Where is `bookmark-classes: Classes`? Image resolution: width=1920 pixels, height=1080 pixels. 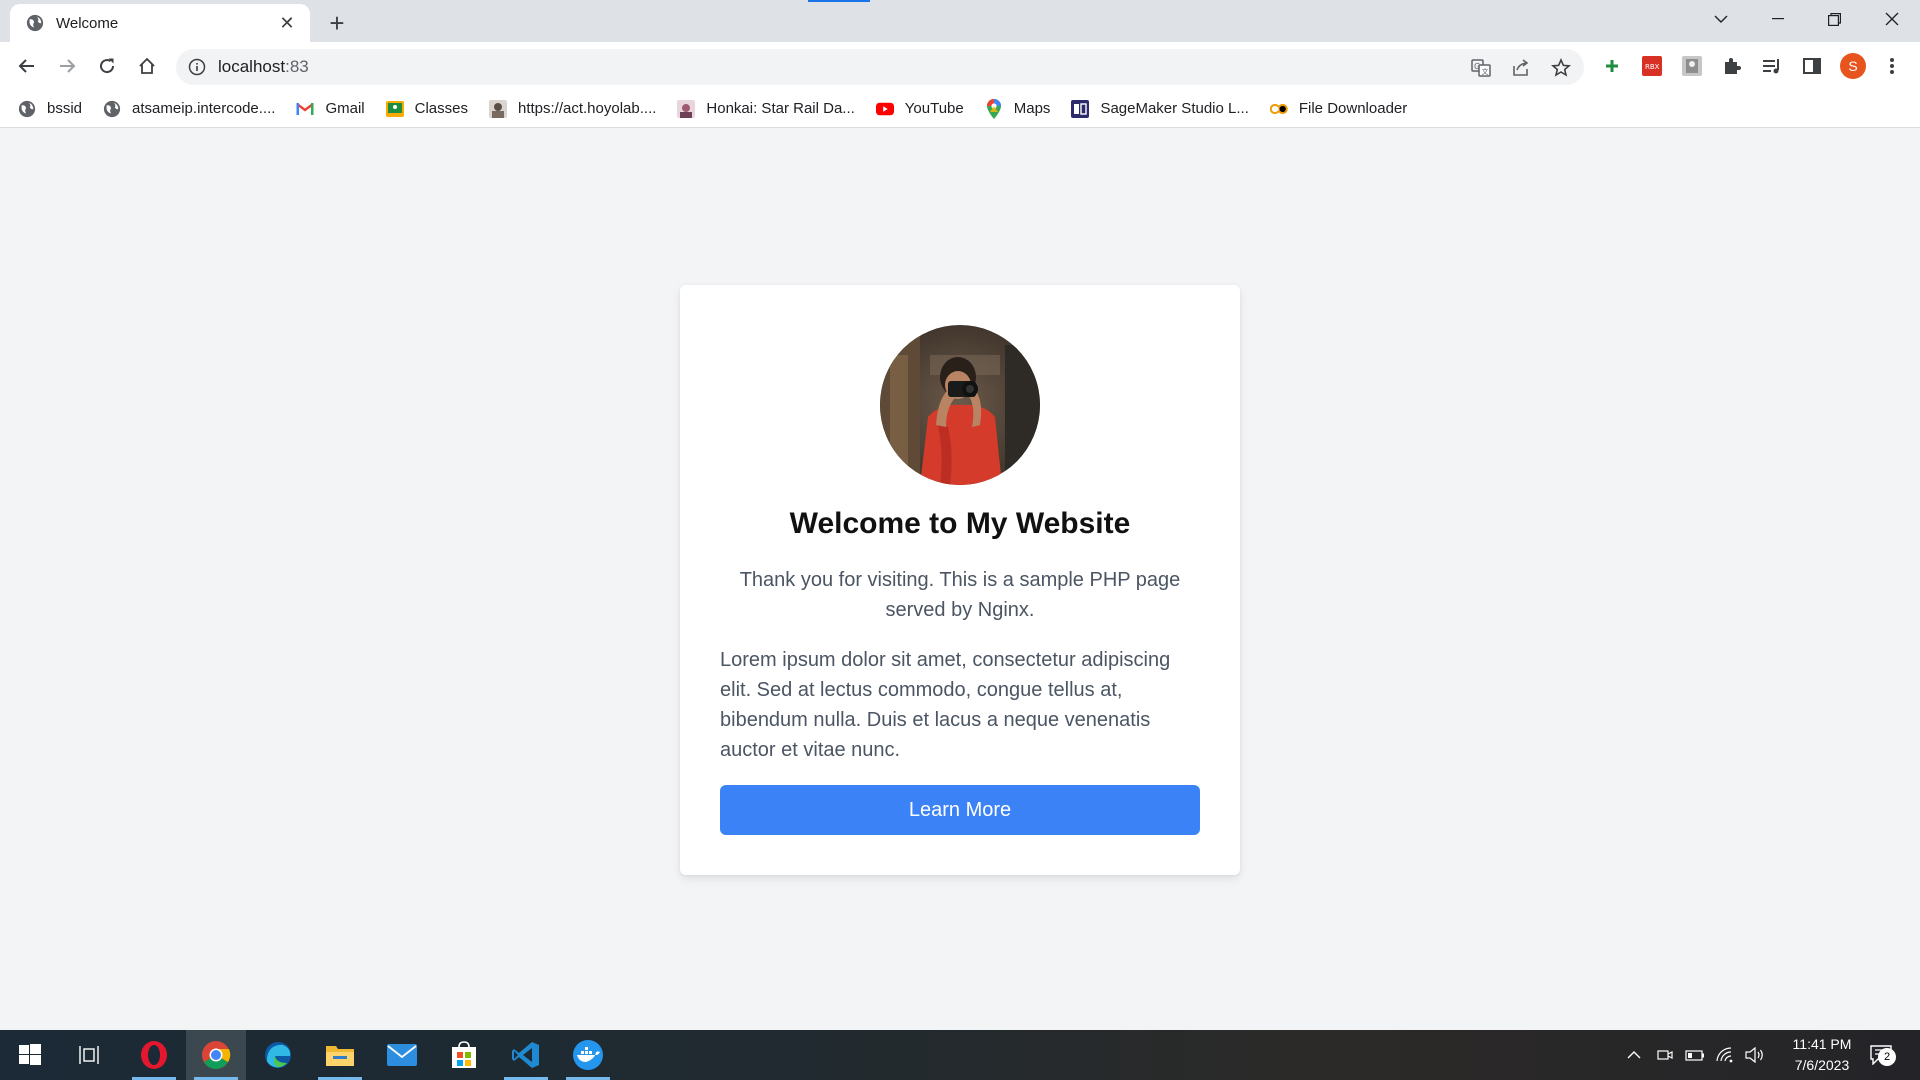 bookmark-classes: Classes is located at coordinates (431, 109).